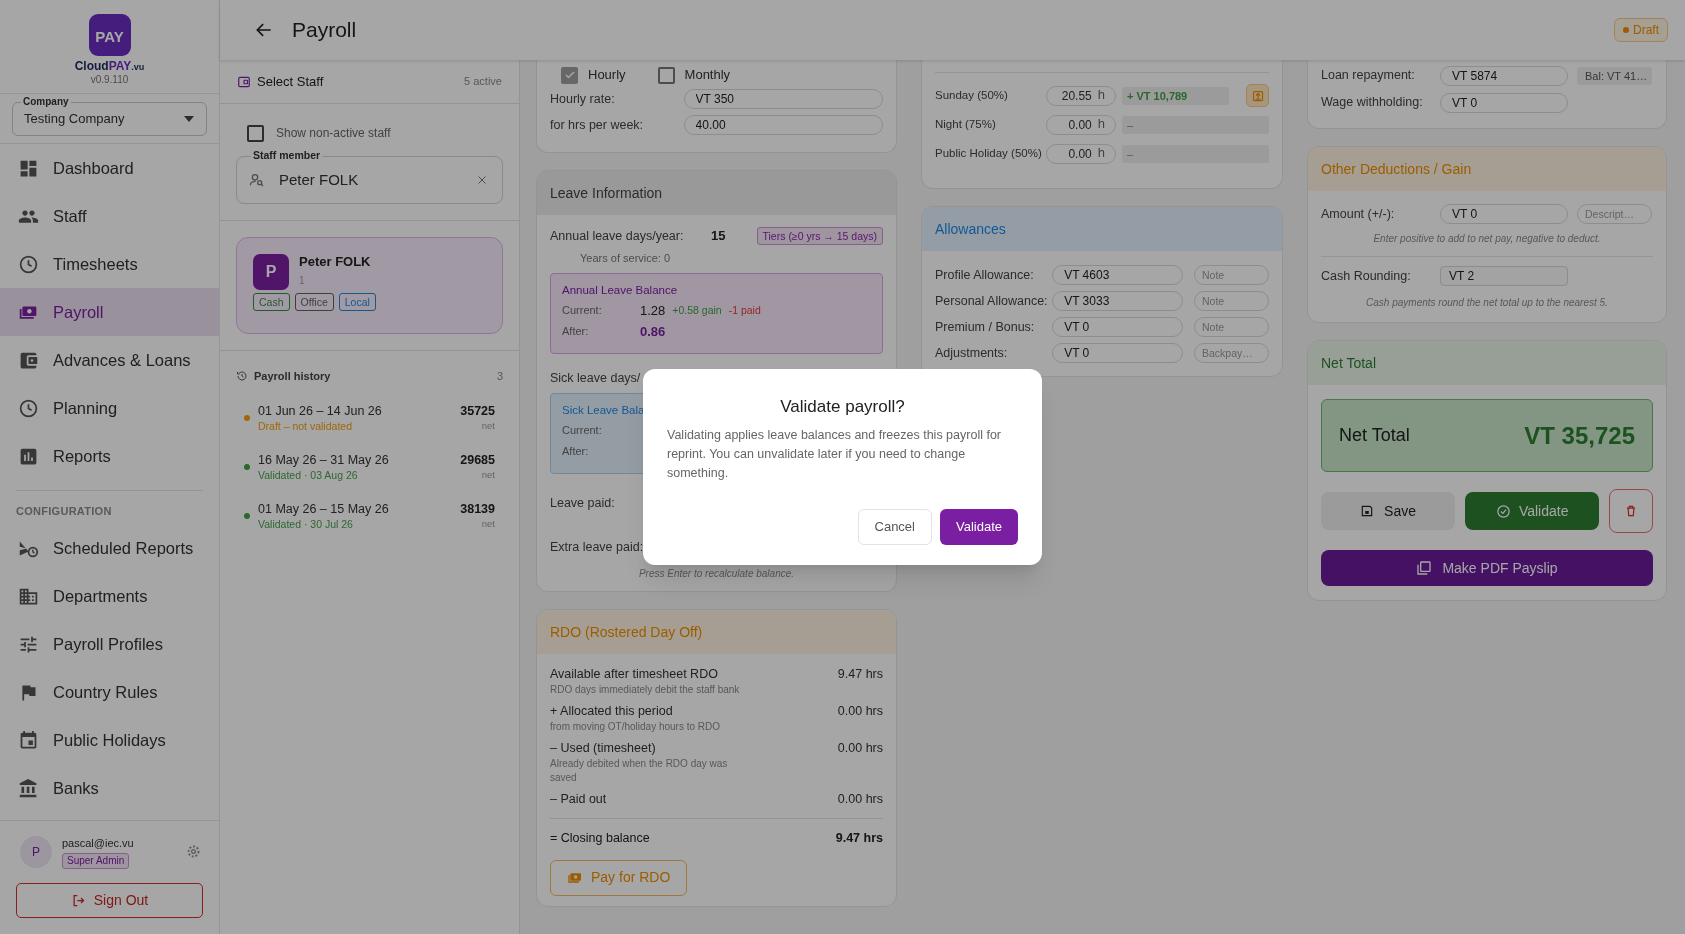 The width and height of the screenshot is (1685, 934). Describe the element at coordinates (64, 511) in the screenshot. I see `section-label: CONFIGURATION` at that location.